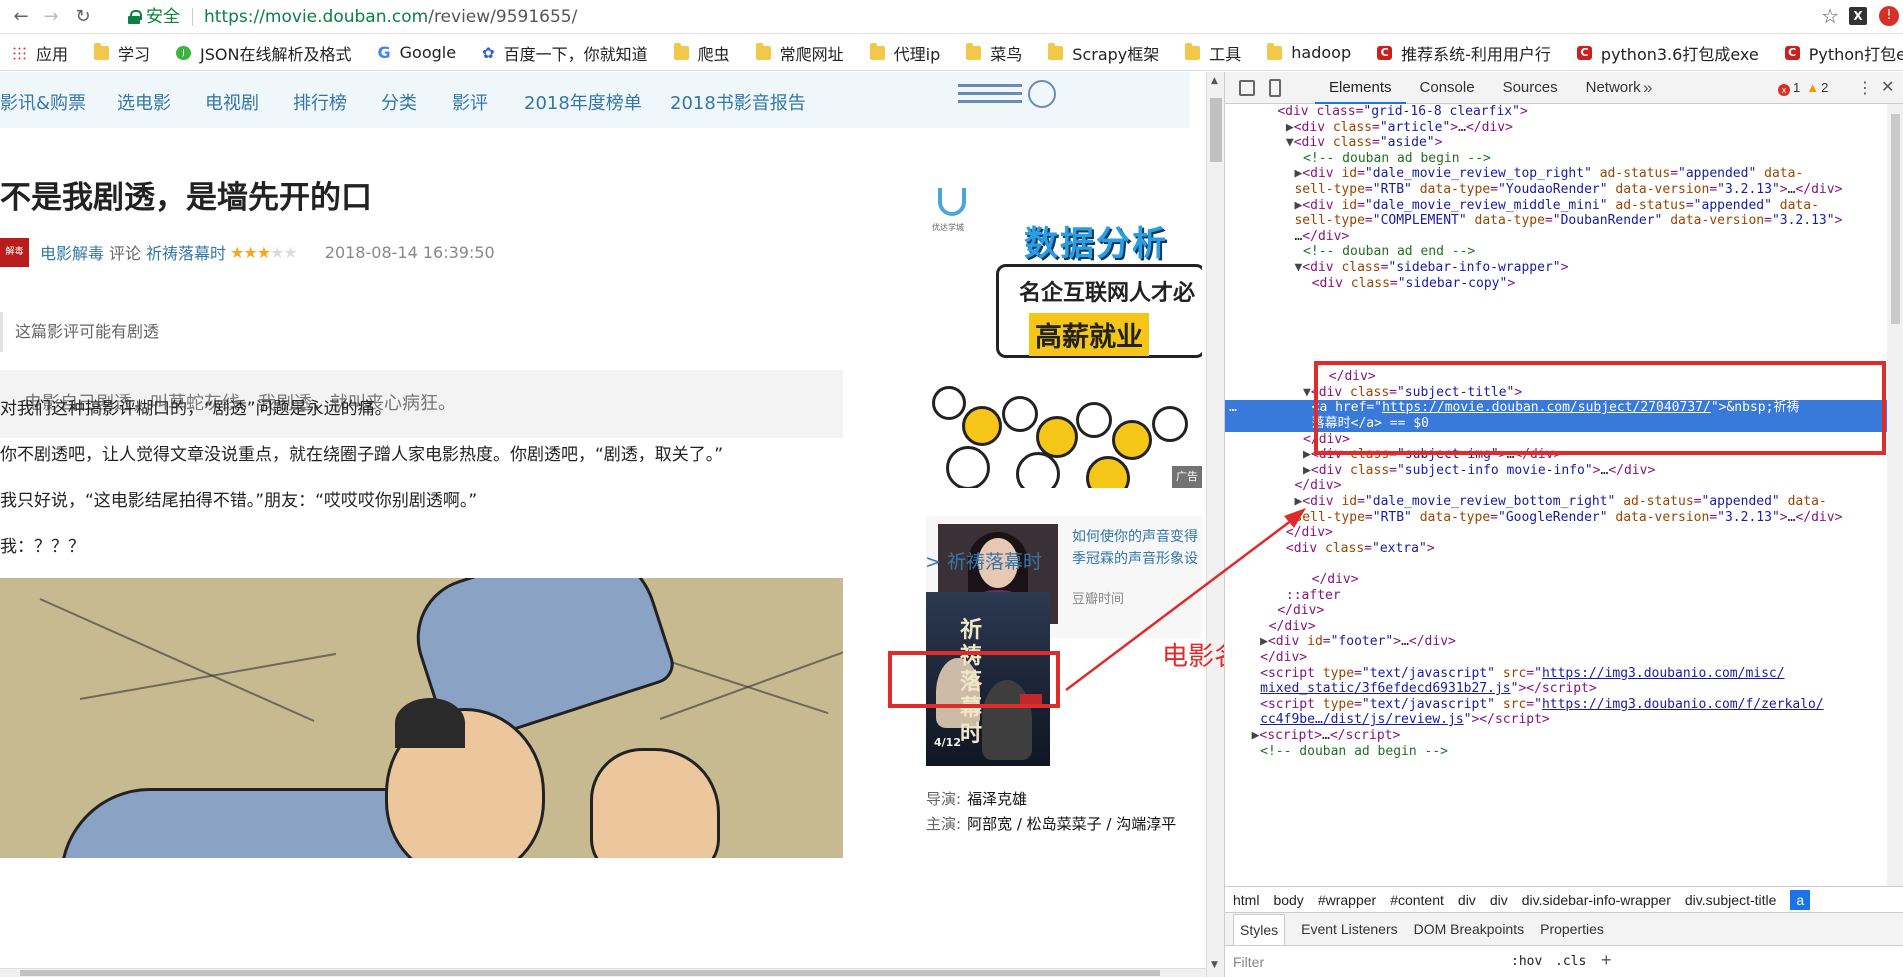  What do you see at coordinates (1247, 88) in the screenshot?
I see `inspect-element-icon` at bounding box center [1247, 88].